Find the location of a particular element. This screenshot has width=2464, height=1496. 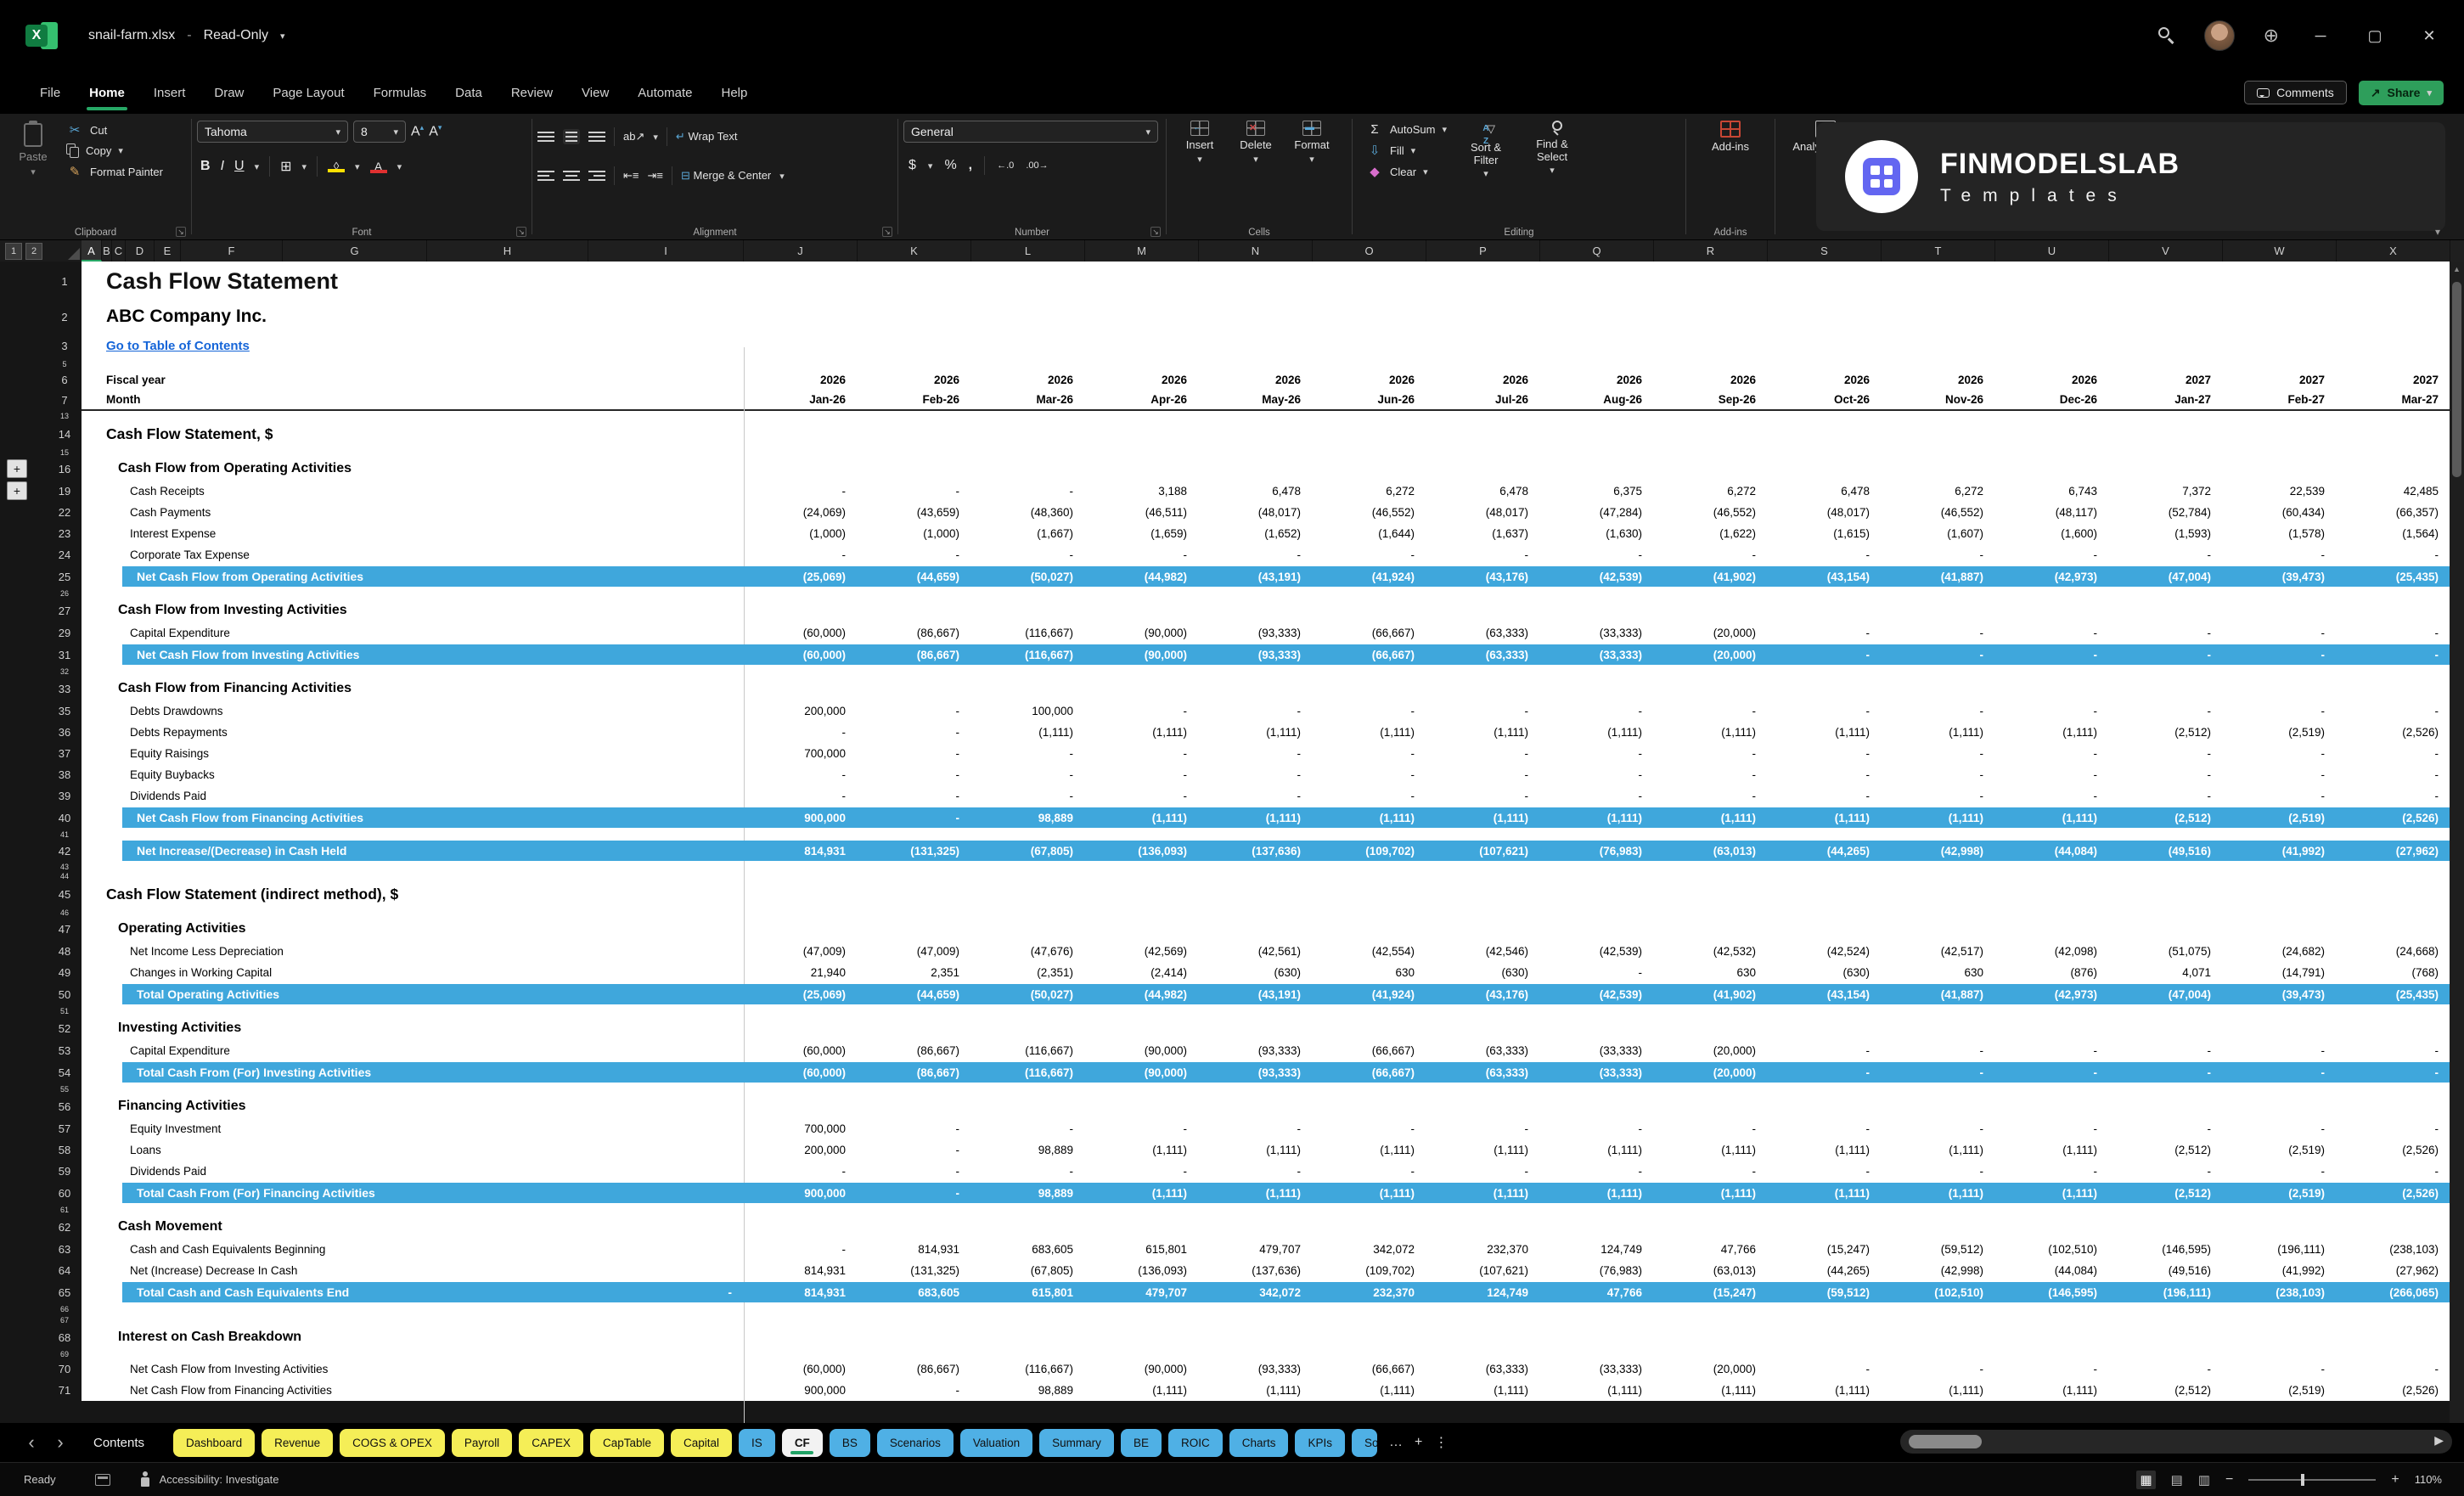

tab-automate: Automate is located at coordinates (664, 92).